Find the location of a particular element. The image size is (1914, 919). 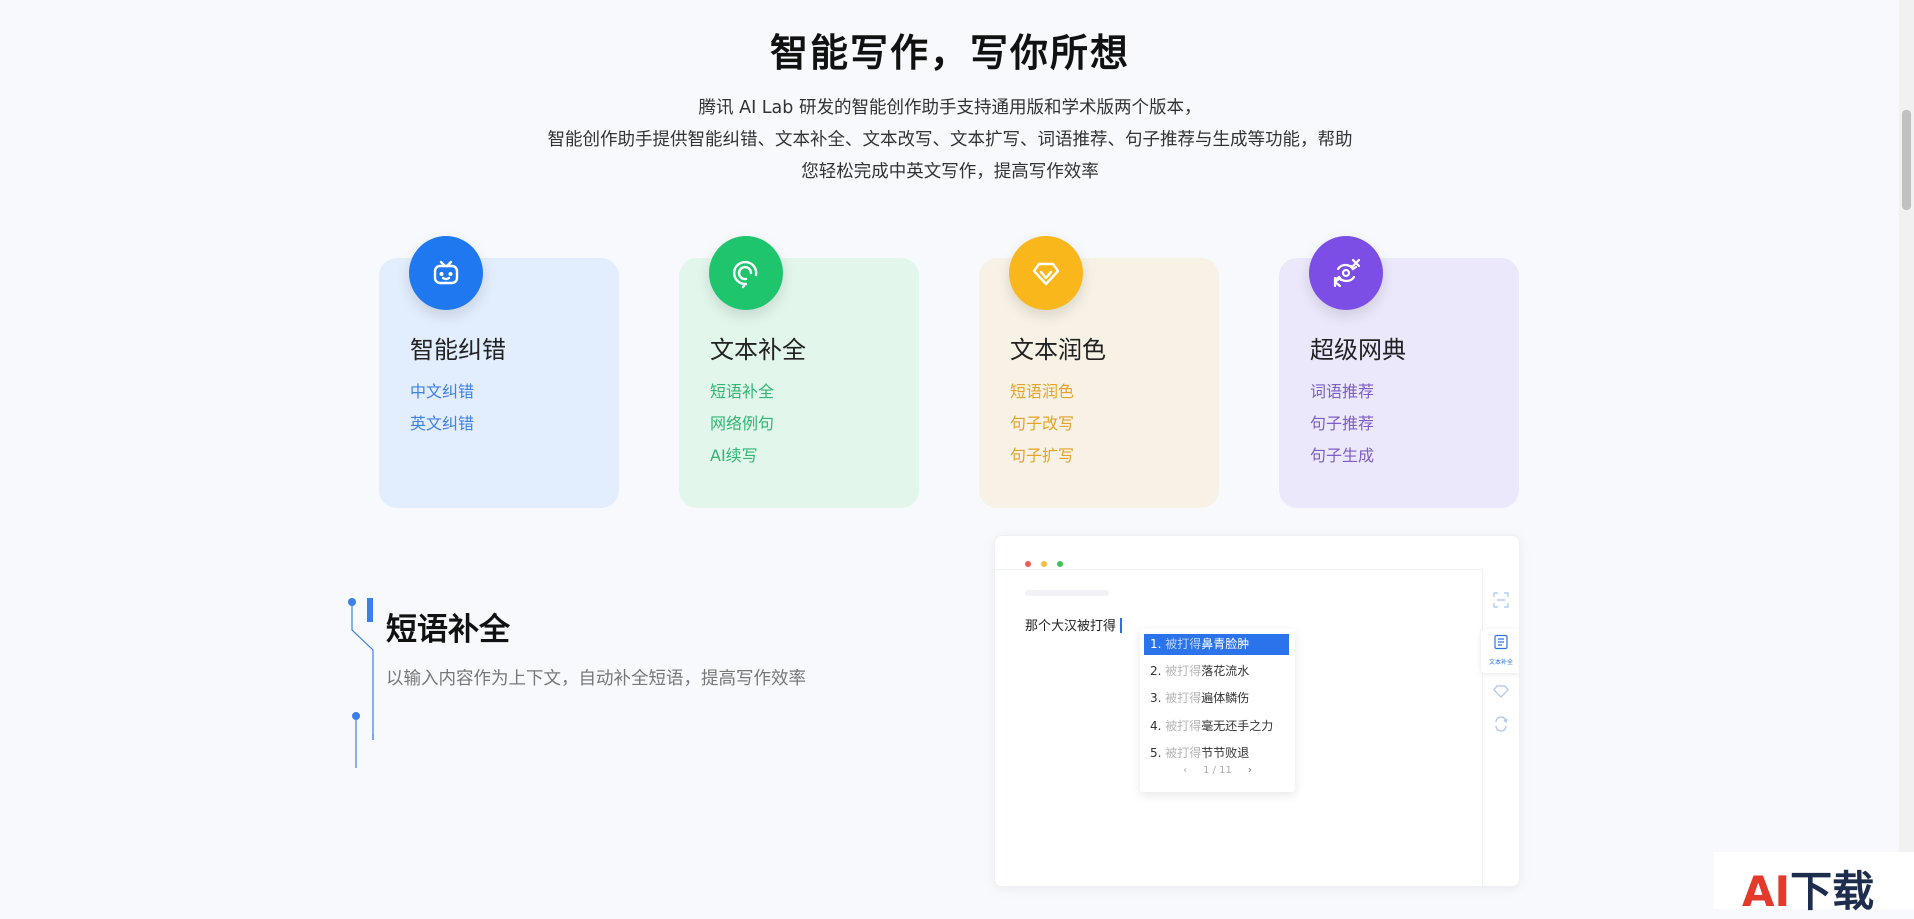

close-dot is located at coordinates (1028, 564).